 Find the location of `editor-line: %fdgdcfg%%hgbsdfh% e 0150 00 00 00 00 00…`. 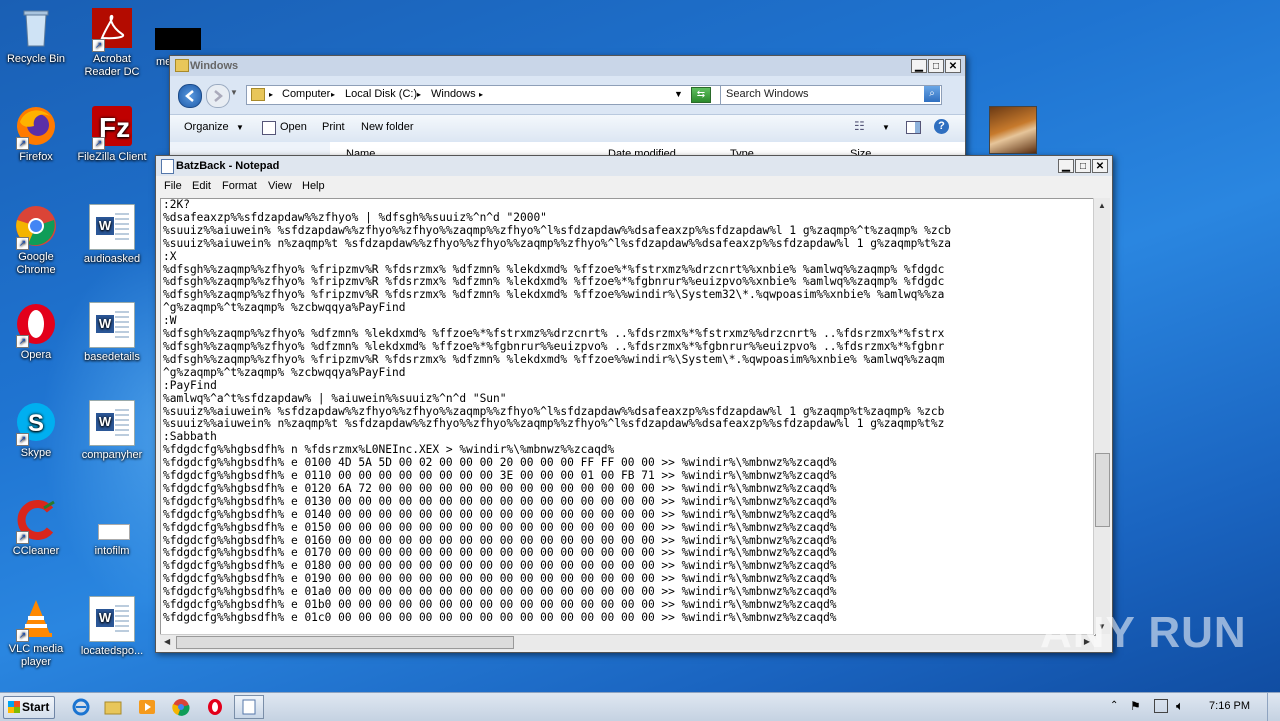

editor-line: %fdgdcfg%%hgbsdfh% e 0150 00 00 00 00 00… is located at coordinates (629, 528).